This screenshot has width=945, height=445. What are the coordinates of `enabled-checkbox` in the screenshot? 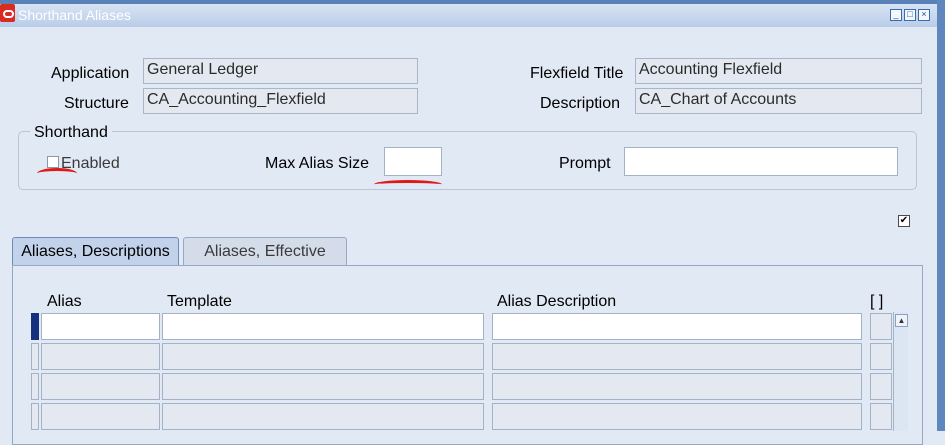 It's located at (53, 162).